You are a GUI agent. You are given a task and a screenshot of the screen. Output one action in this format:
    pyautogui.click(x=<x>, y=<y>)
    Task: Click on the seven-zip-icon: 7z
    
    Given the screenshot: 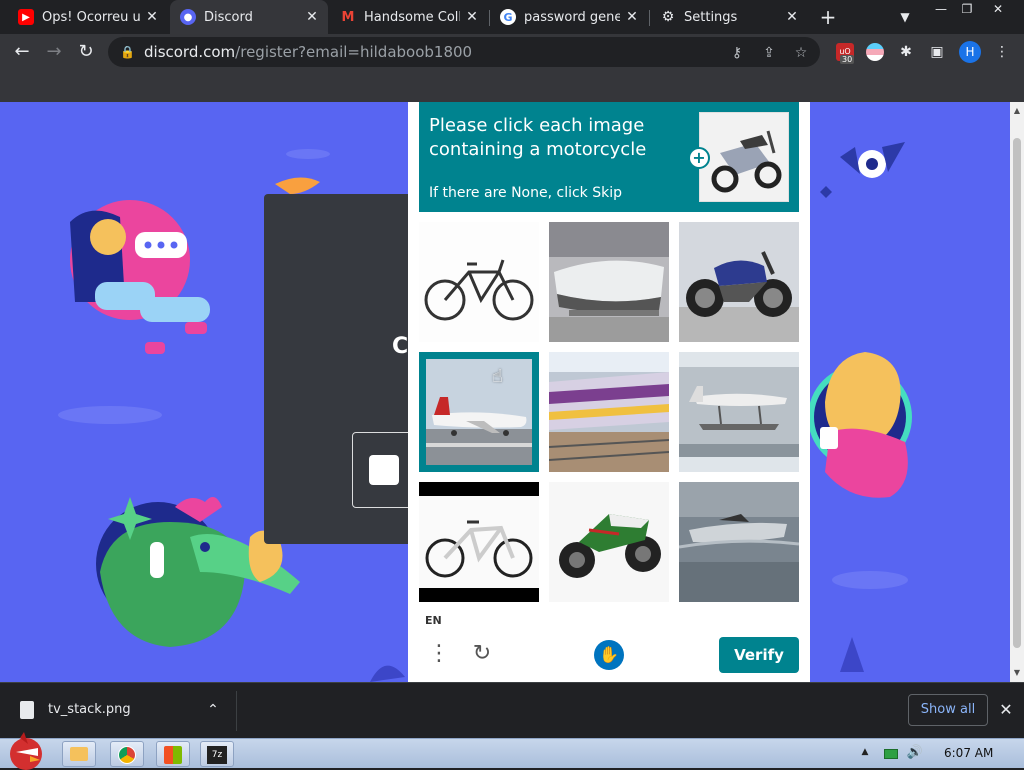 What is the action you would take?
    pyautogui.click(x=217, y=755)
    